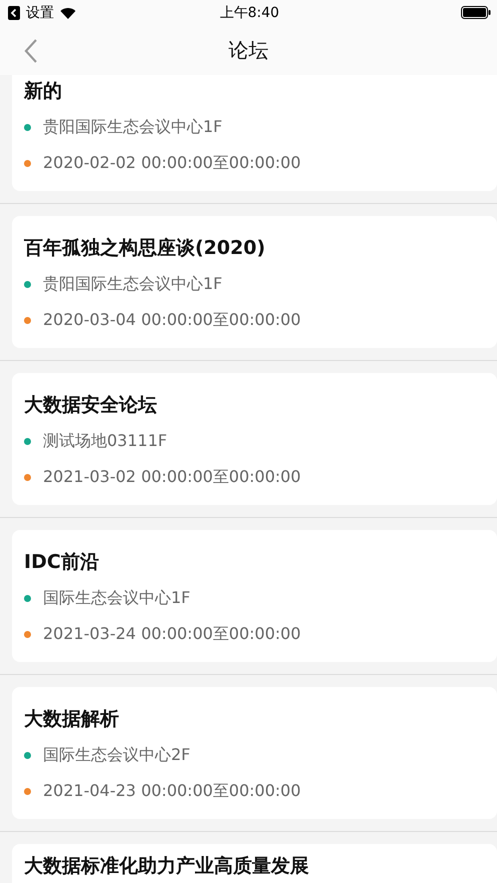  Describe the element at coordinates (72, 719) in the screenshot. I see `forum-title: 大数据解析` at that location.